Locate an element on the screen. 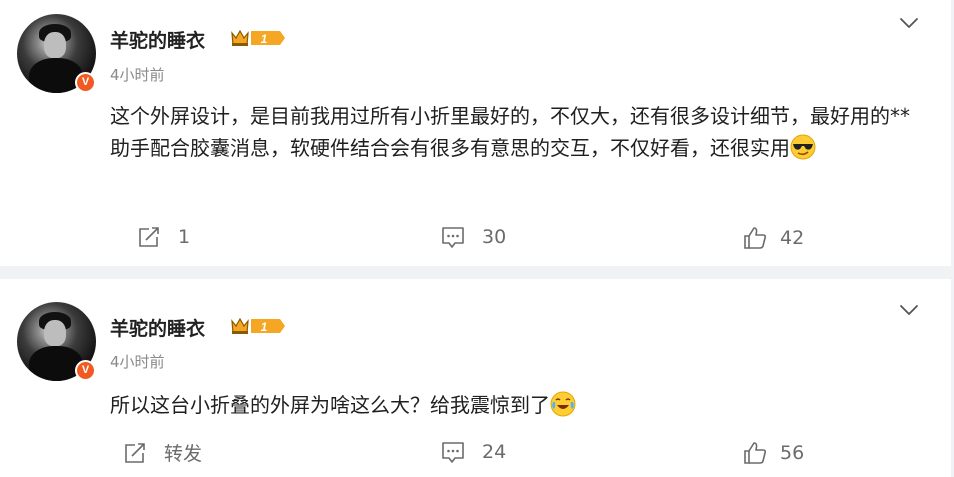 The image size is (954, 477). repost-button: 1 is located at coordinates (163, 237).